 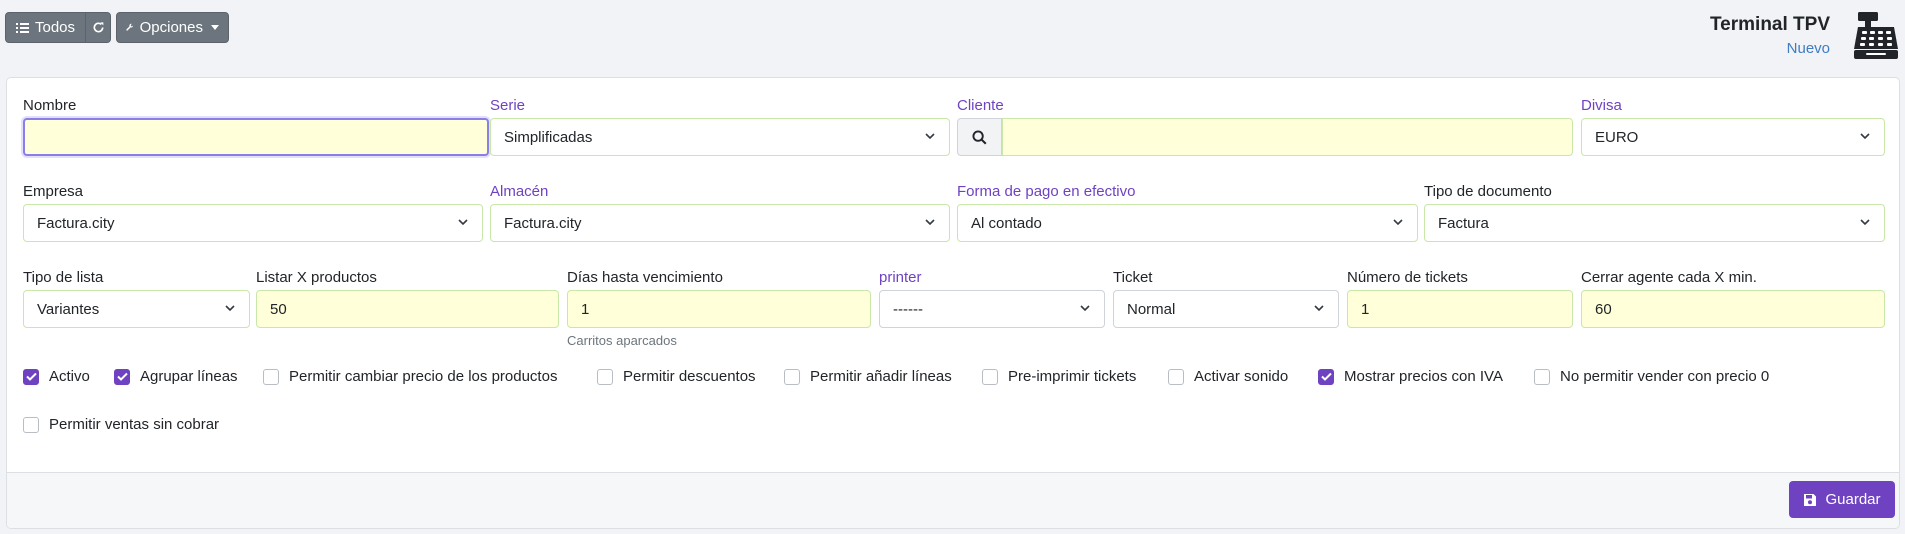 I want to click on checkbox-label: Permitir ventas sin cobrar, so click(x=134, y=424).